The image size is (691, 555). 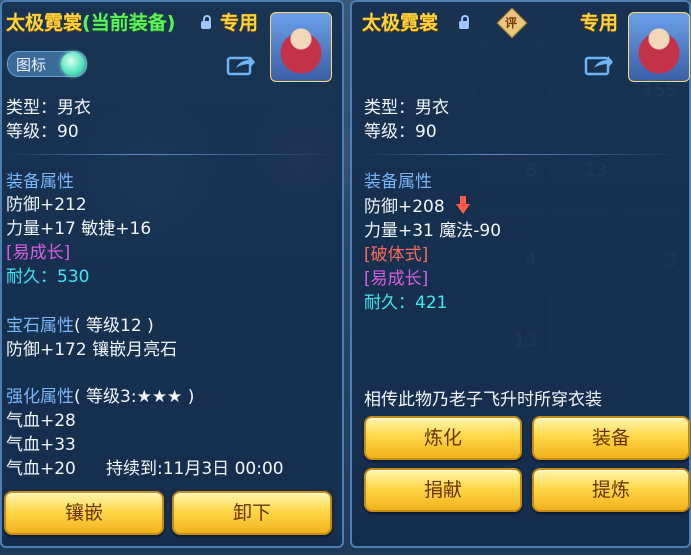 What do you see at coordinates (92, 350) in the screenshot?
I see `gem-detail: 防御+172 镶嵌月亮石` at bounding box center [92, 350].